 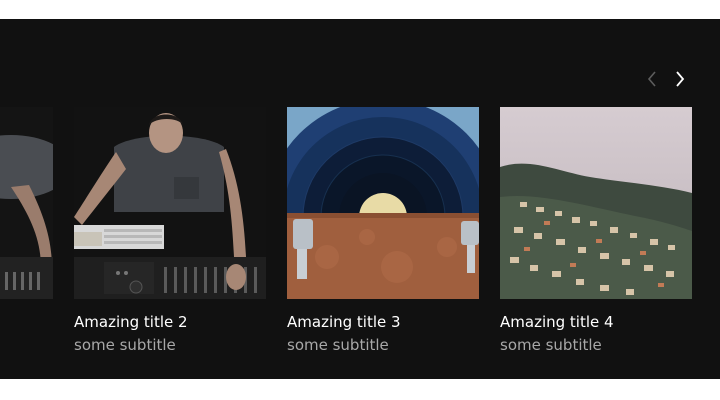 I want to click on card-title: Amazing title 3, so click(x=344, y=322).